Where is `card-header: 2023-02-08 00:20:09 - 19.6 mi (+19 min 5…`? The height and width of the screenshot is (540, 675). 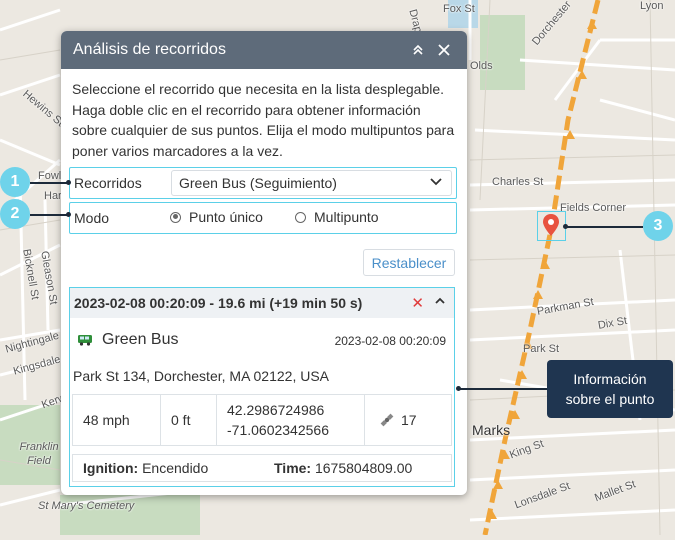
card-header: 2023-02-08 00:20:09 - 19.6 mi (+19 min 5… is located at coordinates (262, 303).